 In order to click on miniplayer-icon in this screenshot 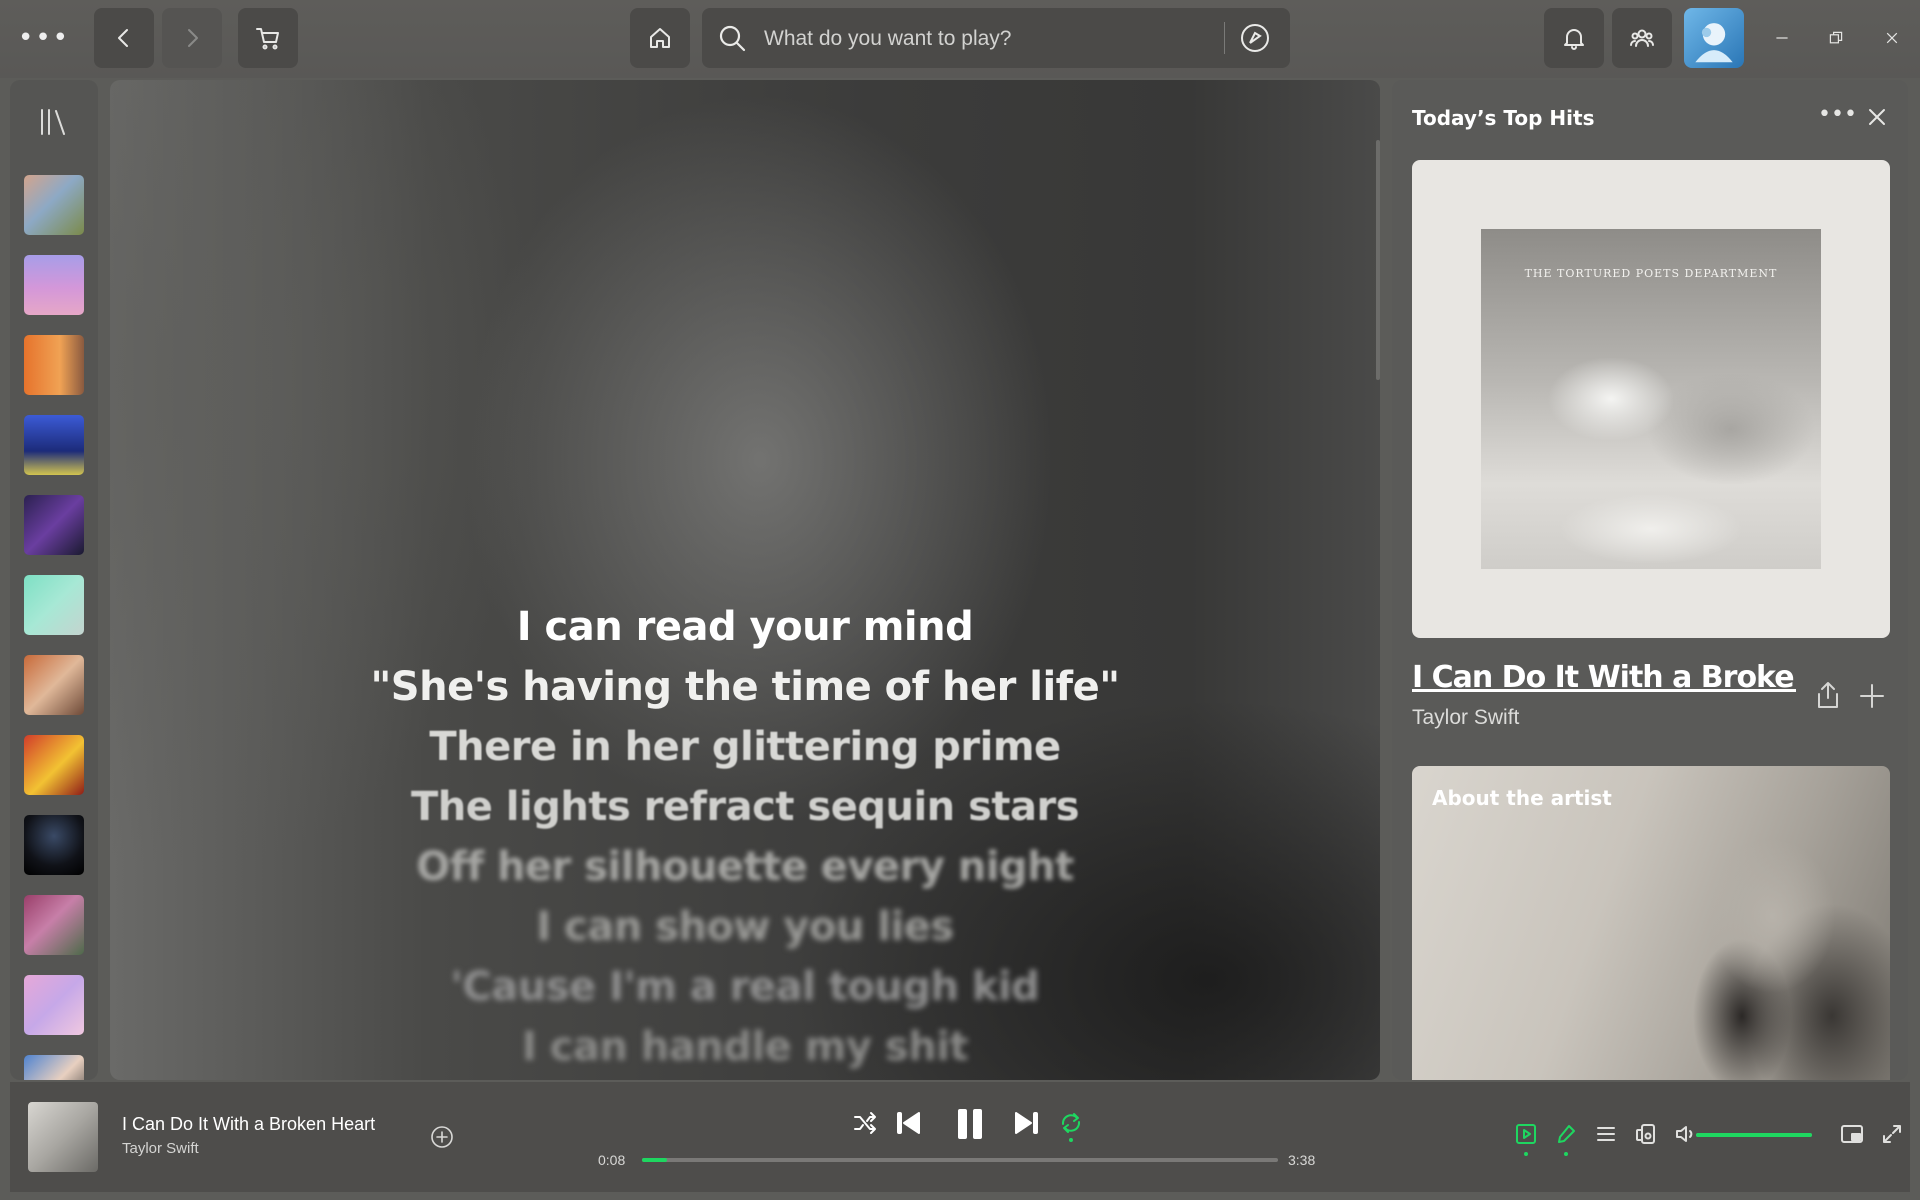, I will do `click(1852, 1134)`.